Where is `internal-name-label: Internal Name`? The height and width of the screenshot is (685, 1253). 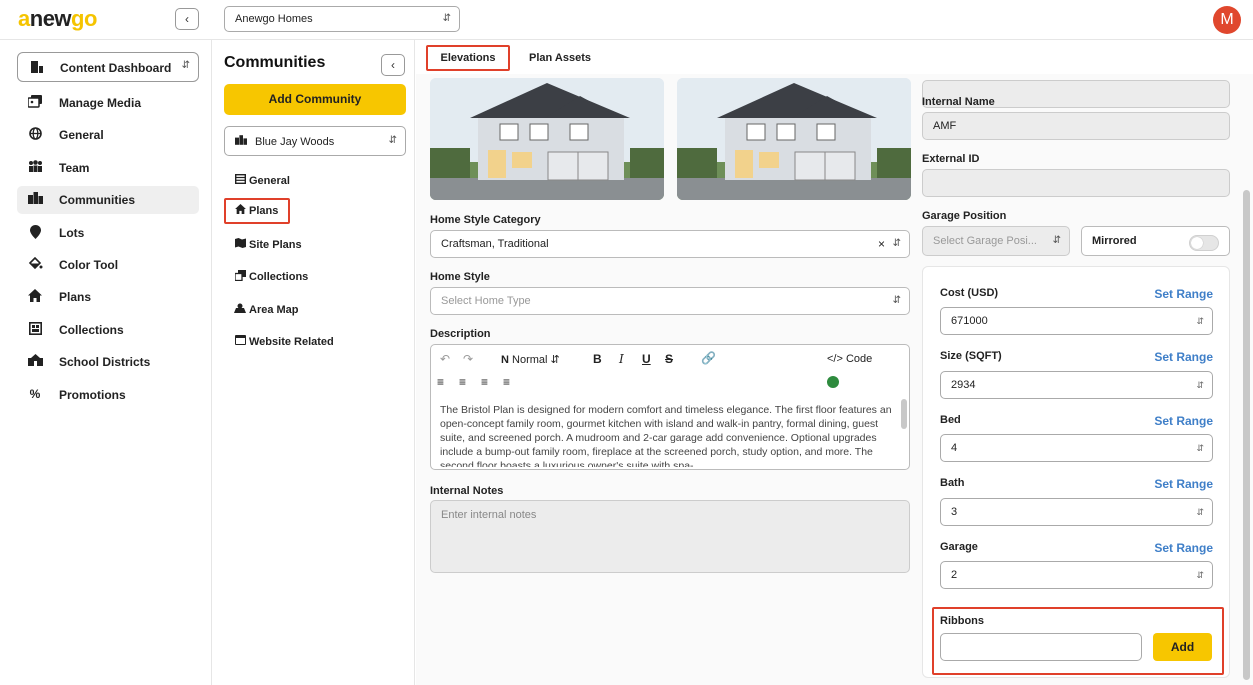 internal-name-label: Internal Name is located at coordinates (958, 102).